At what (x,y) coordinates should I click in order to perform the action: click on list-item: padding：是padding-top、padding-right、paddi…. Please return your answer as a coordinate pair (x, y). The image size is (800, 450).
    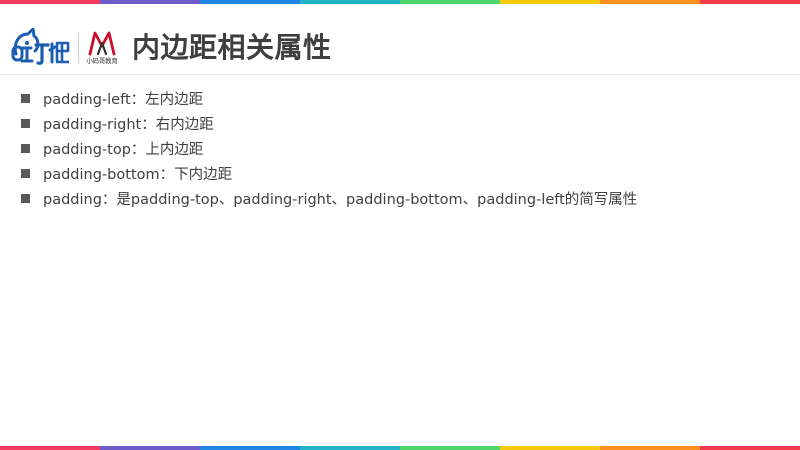
    Looking at the image, I should click on (329, 198).